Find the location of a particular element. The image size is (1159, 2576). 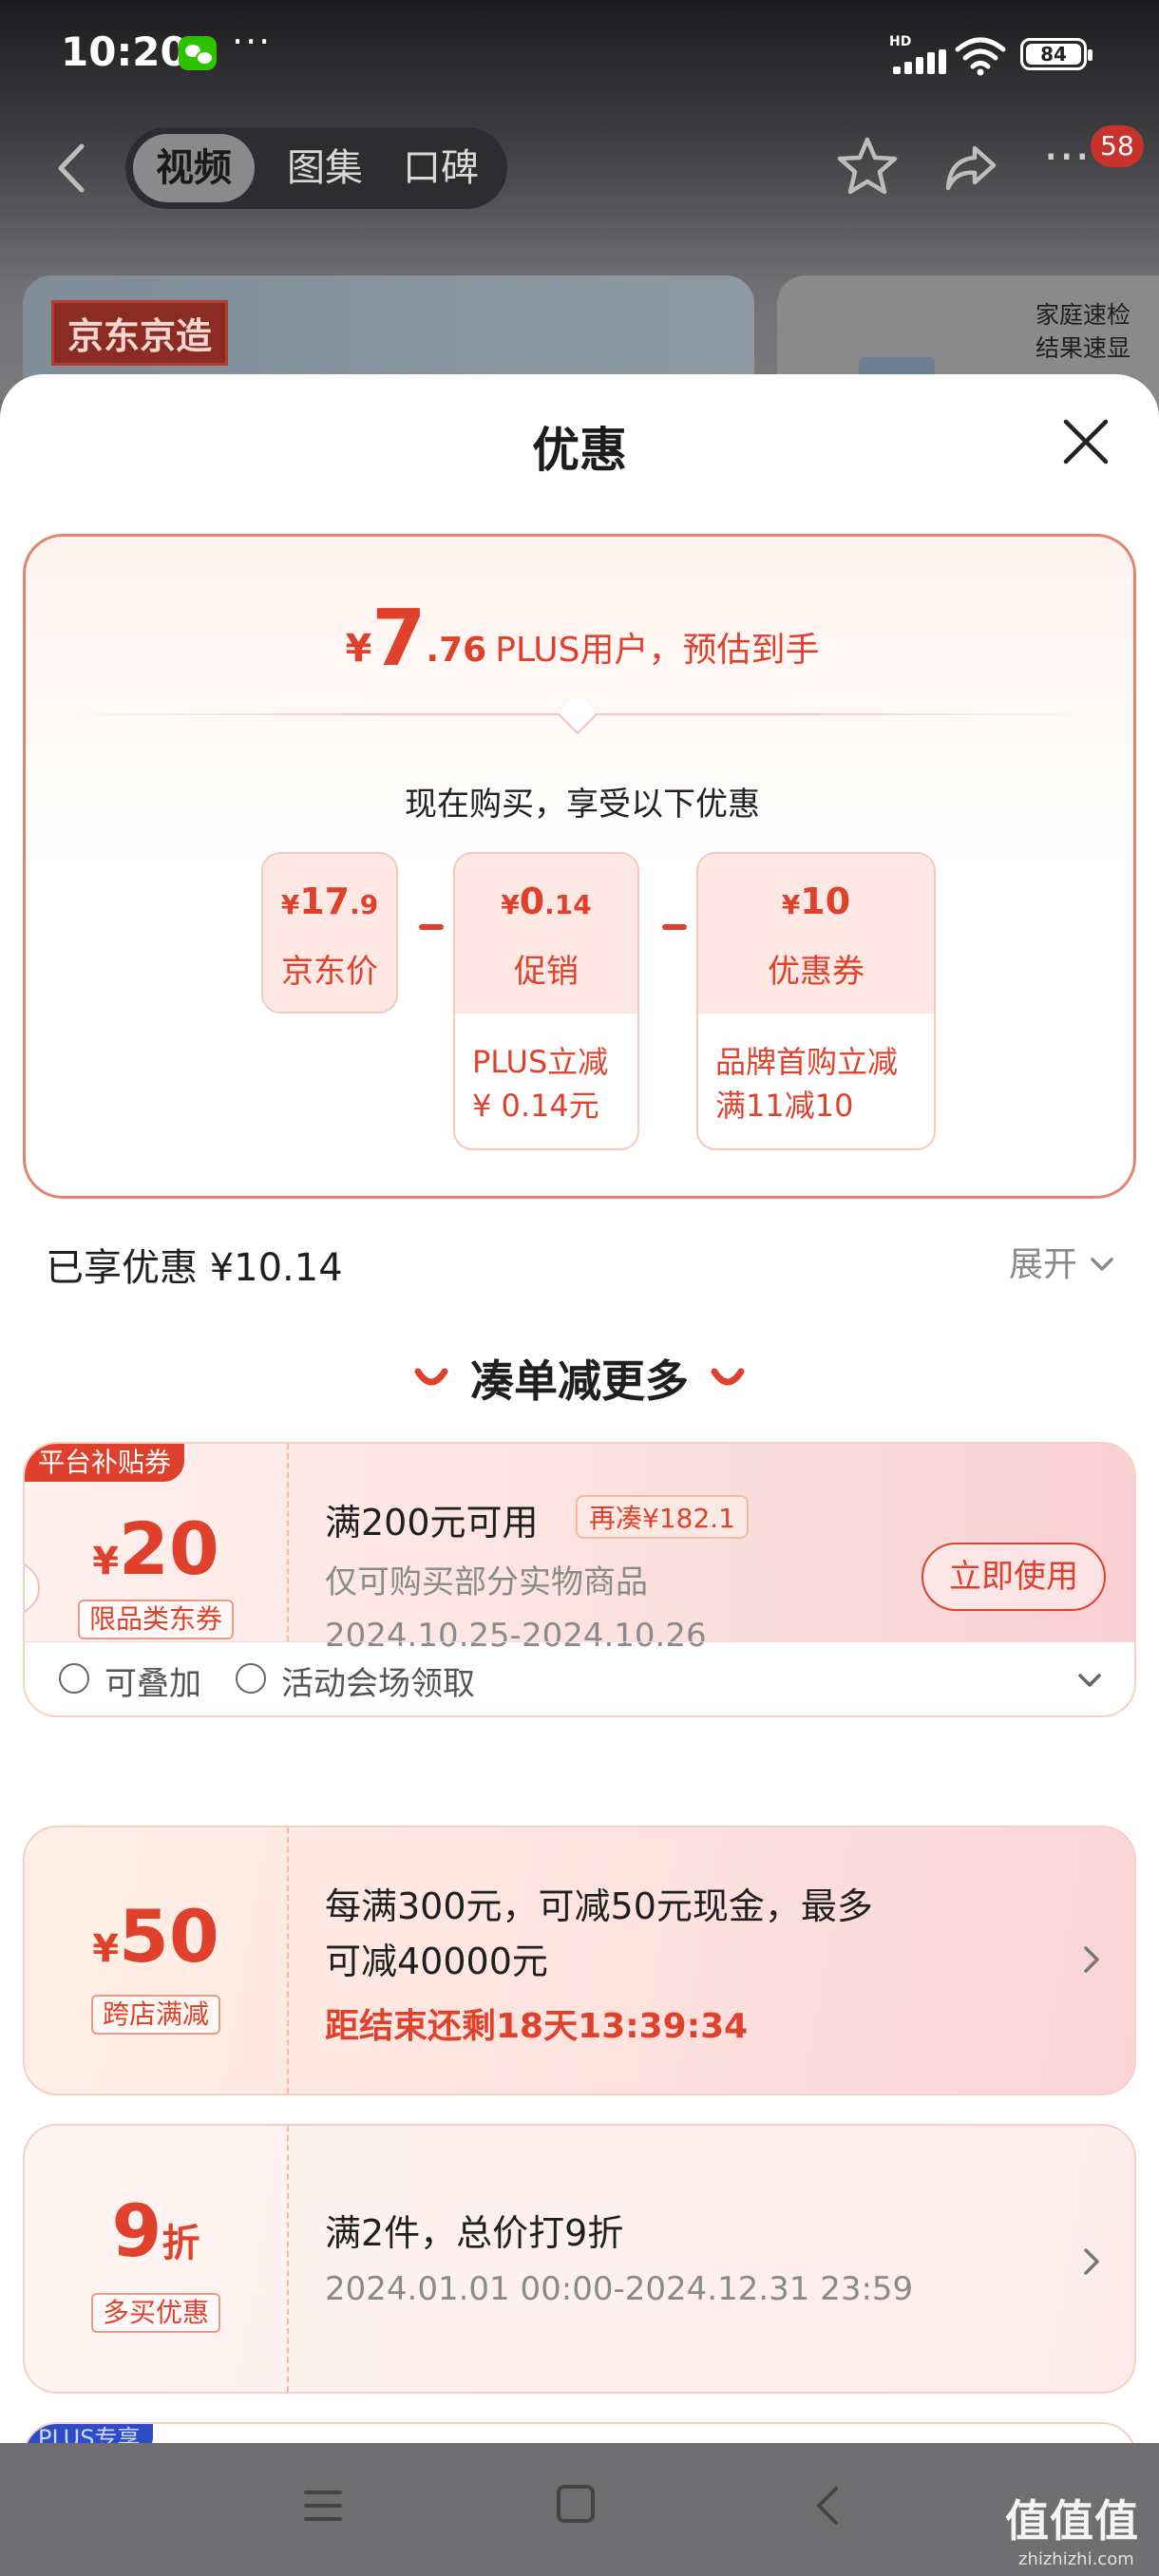

chip-label: 促销 is located at coordinates (546, 972).